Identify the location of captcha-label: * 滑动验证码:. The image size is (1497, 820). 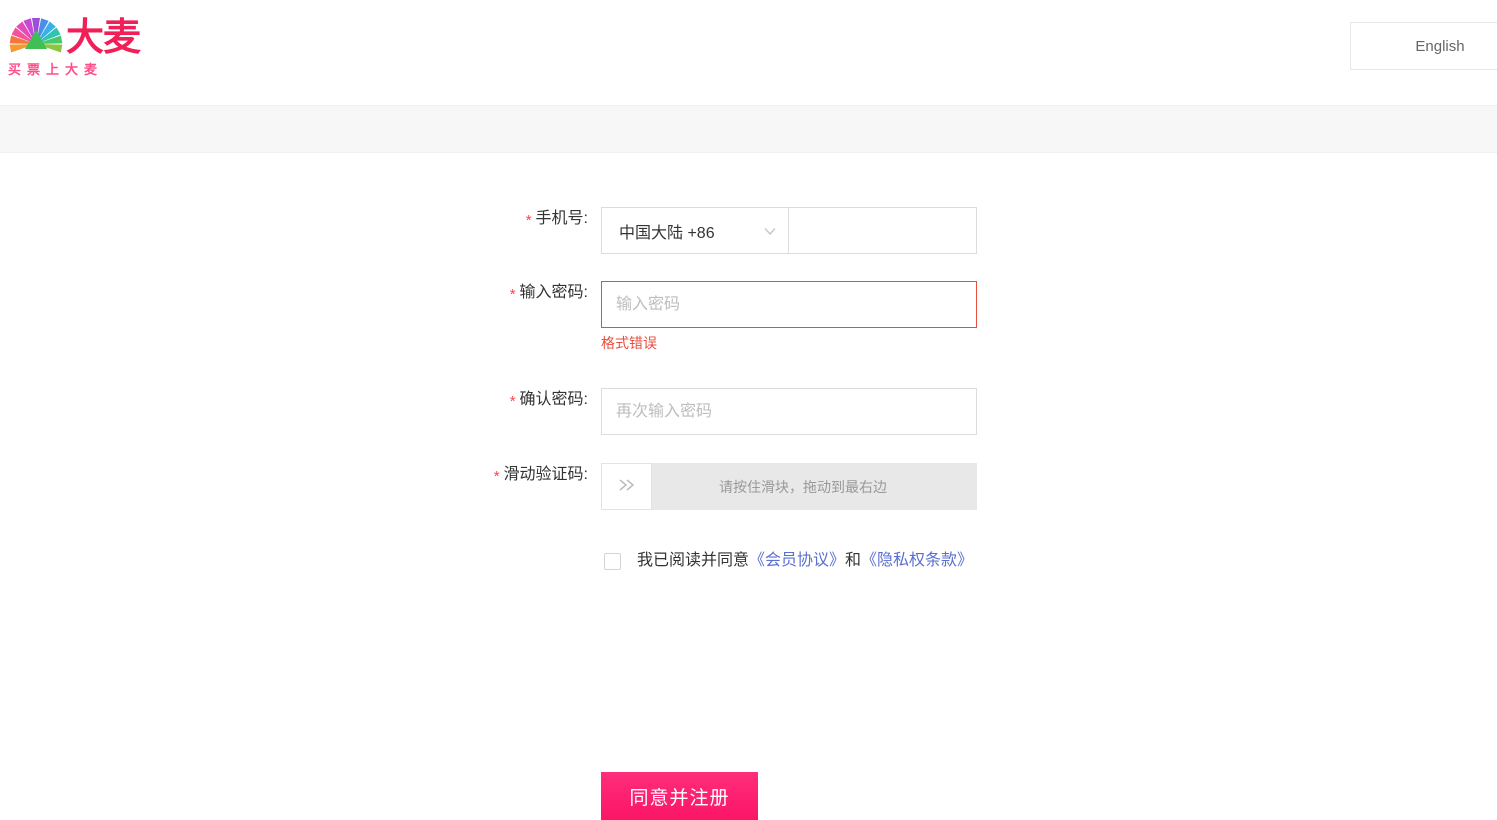
(541, 475).